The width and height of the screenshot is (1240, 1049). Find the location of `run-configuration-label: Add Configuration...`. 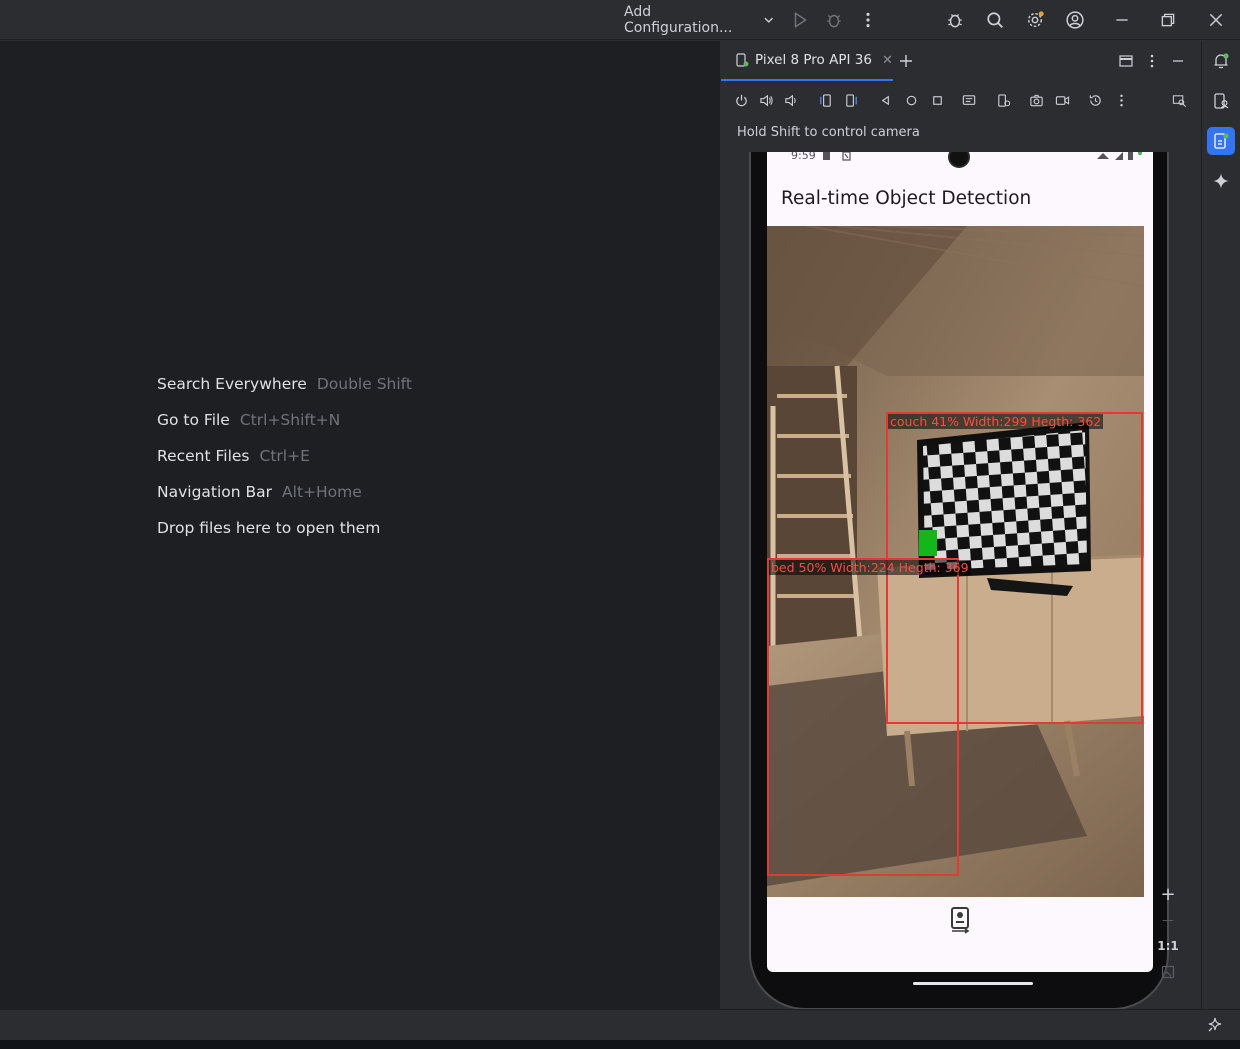

run-configuration-label: Add Configuration... is located at coordinates (678, 20).